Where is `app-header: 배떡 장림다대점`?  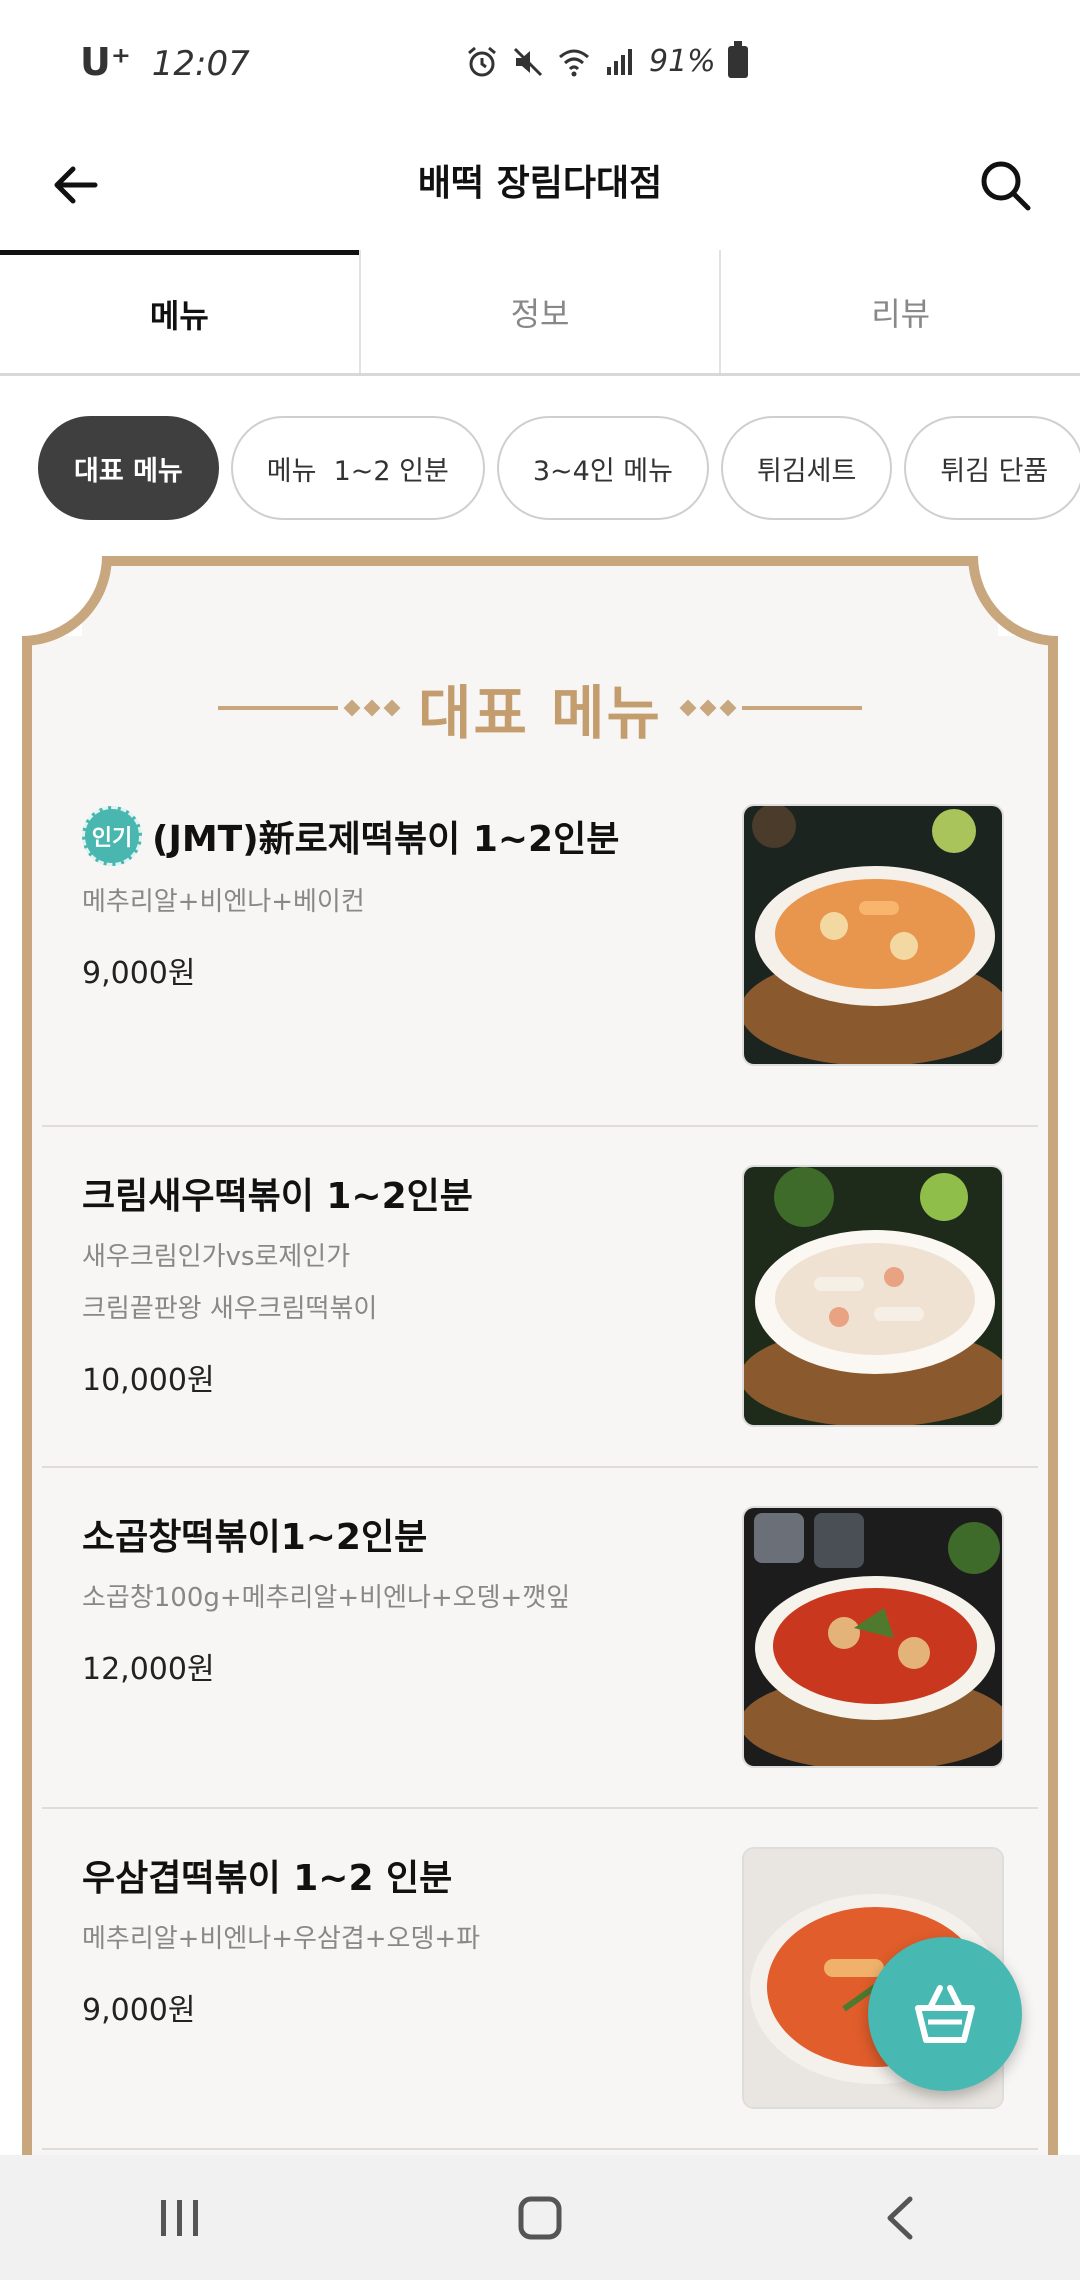
app-header: 배떡 장림다대점 is located at coordinates (540, 185).